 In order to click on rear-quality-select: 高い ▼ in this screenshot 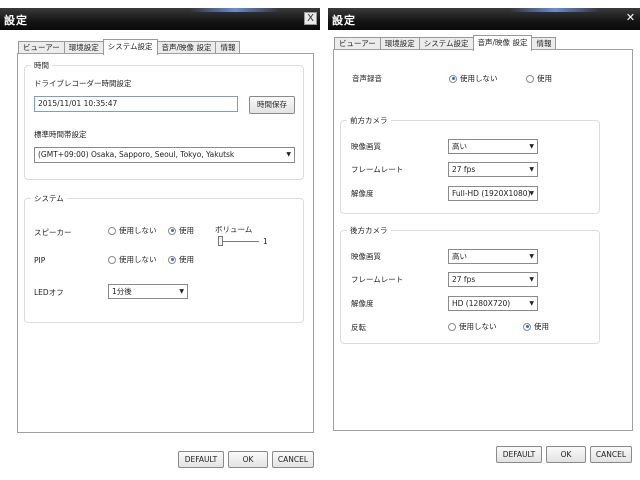, I will do `click(493, 256)`.